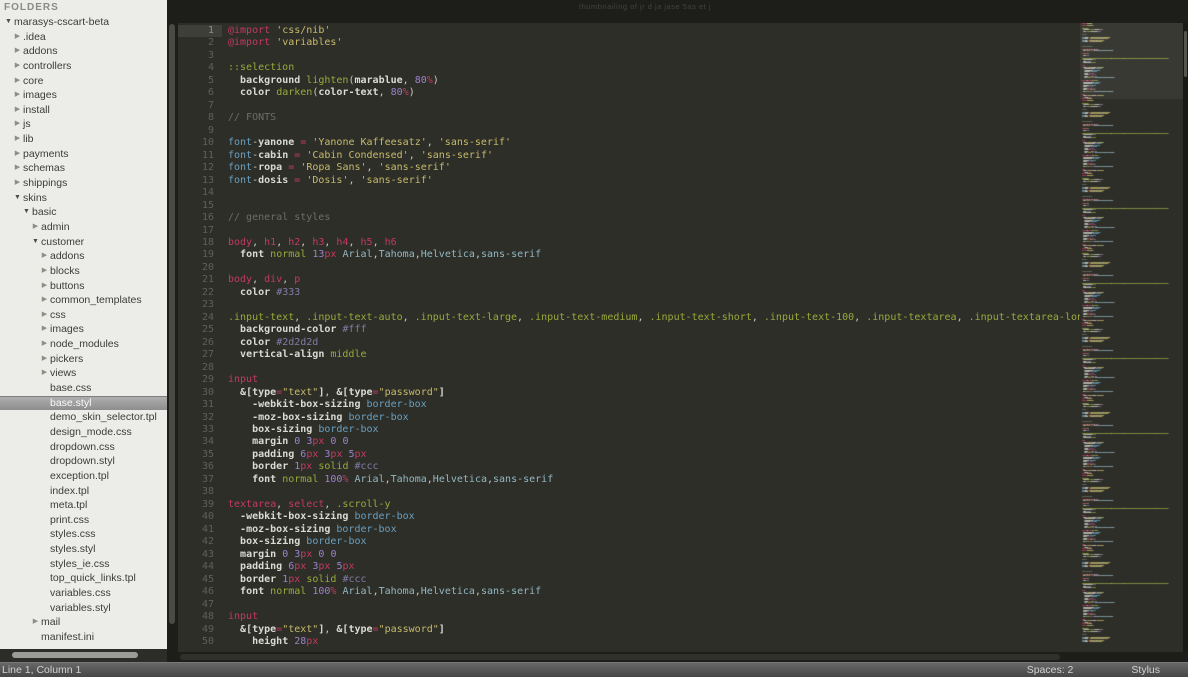  What do you see at coordinates (629, 243) in the screenshot?
I see `code-line: 18 body, h1, h2, h3, h4, h5, h6` at bounding box center [629, 243].